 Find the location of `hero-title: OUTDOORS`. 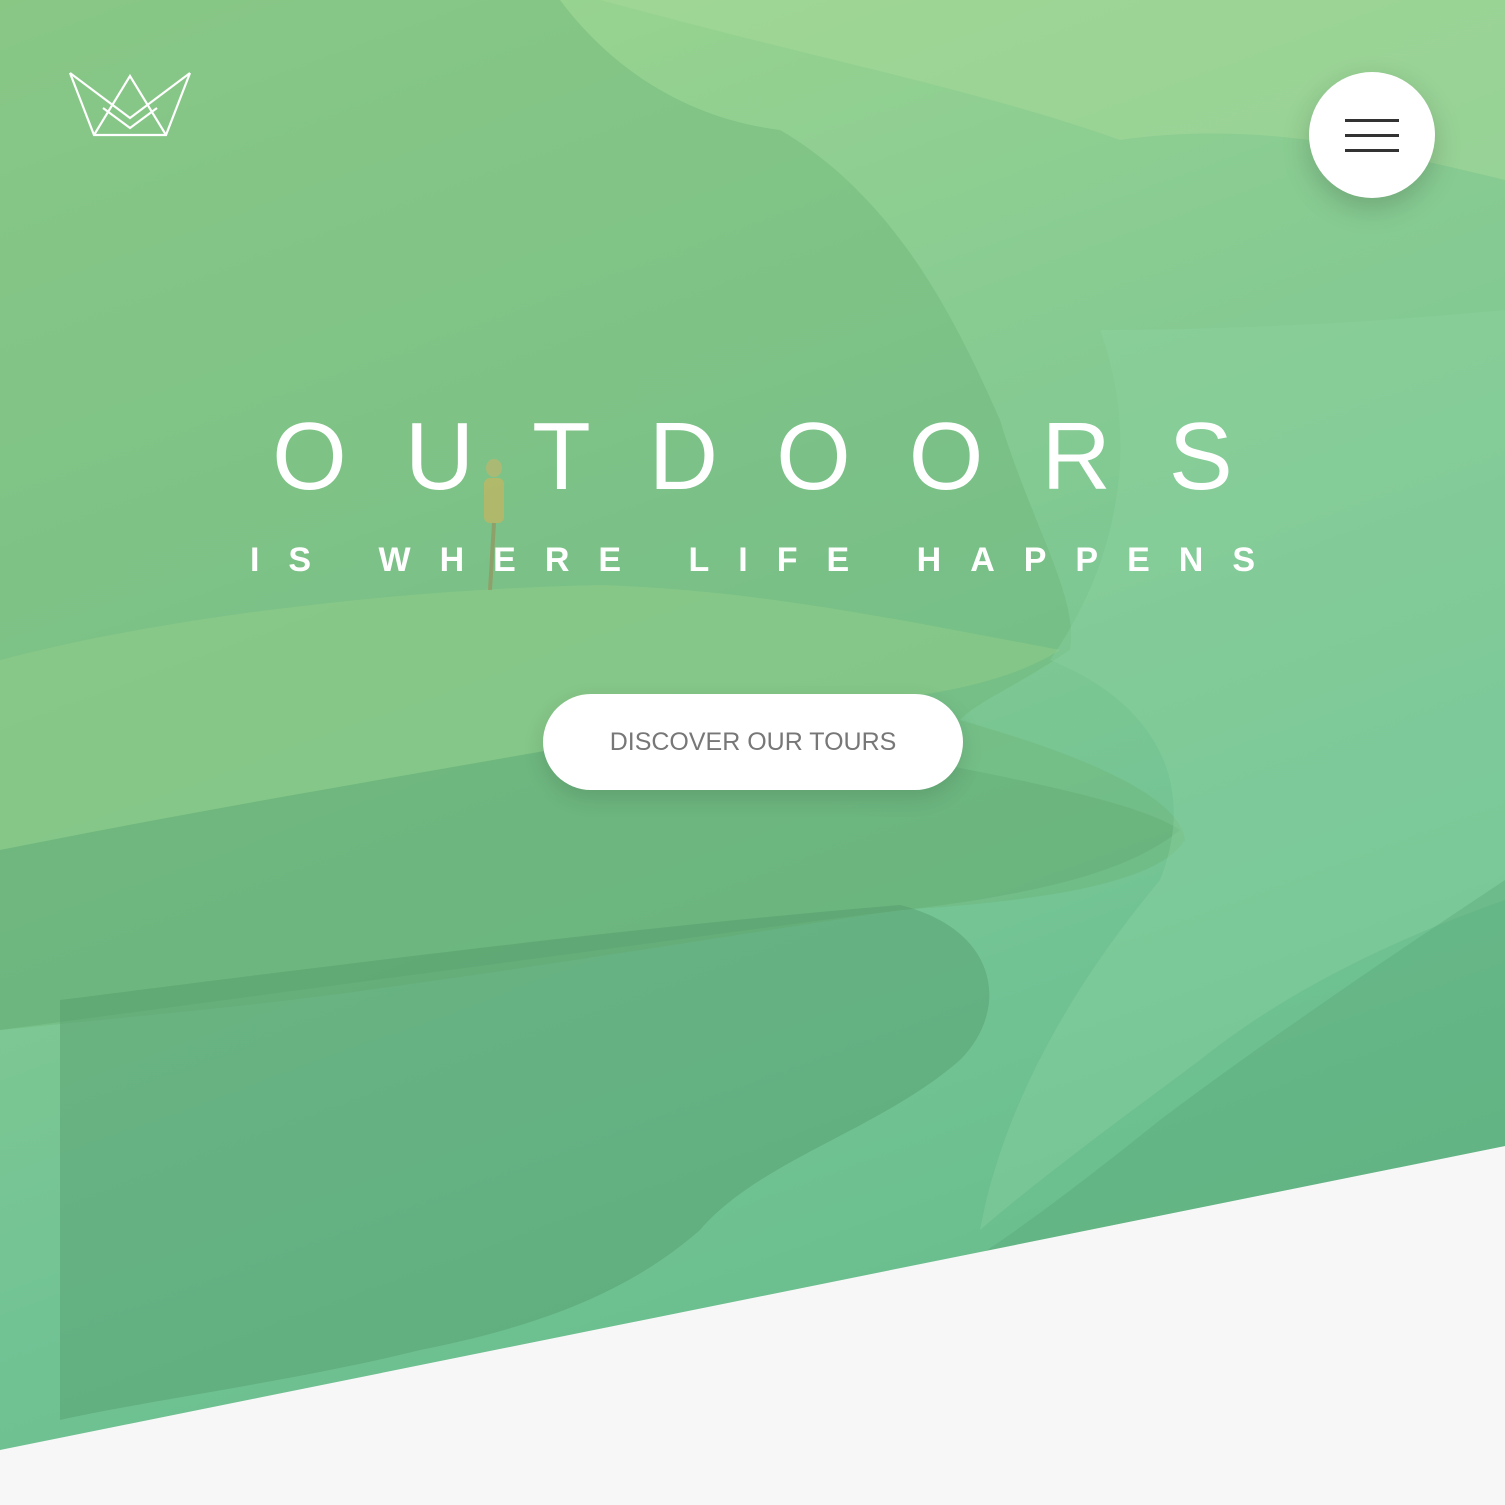

hero-title: OUTDOORS is located at coordinates (781, 456).